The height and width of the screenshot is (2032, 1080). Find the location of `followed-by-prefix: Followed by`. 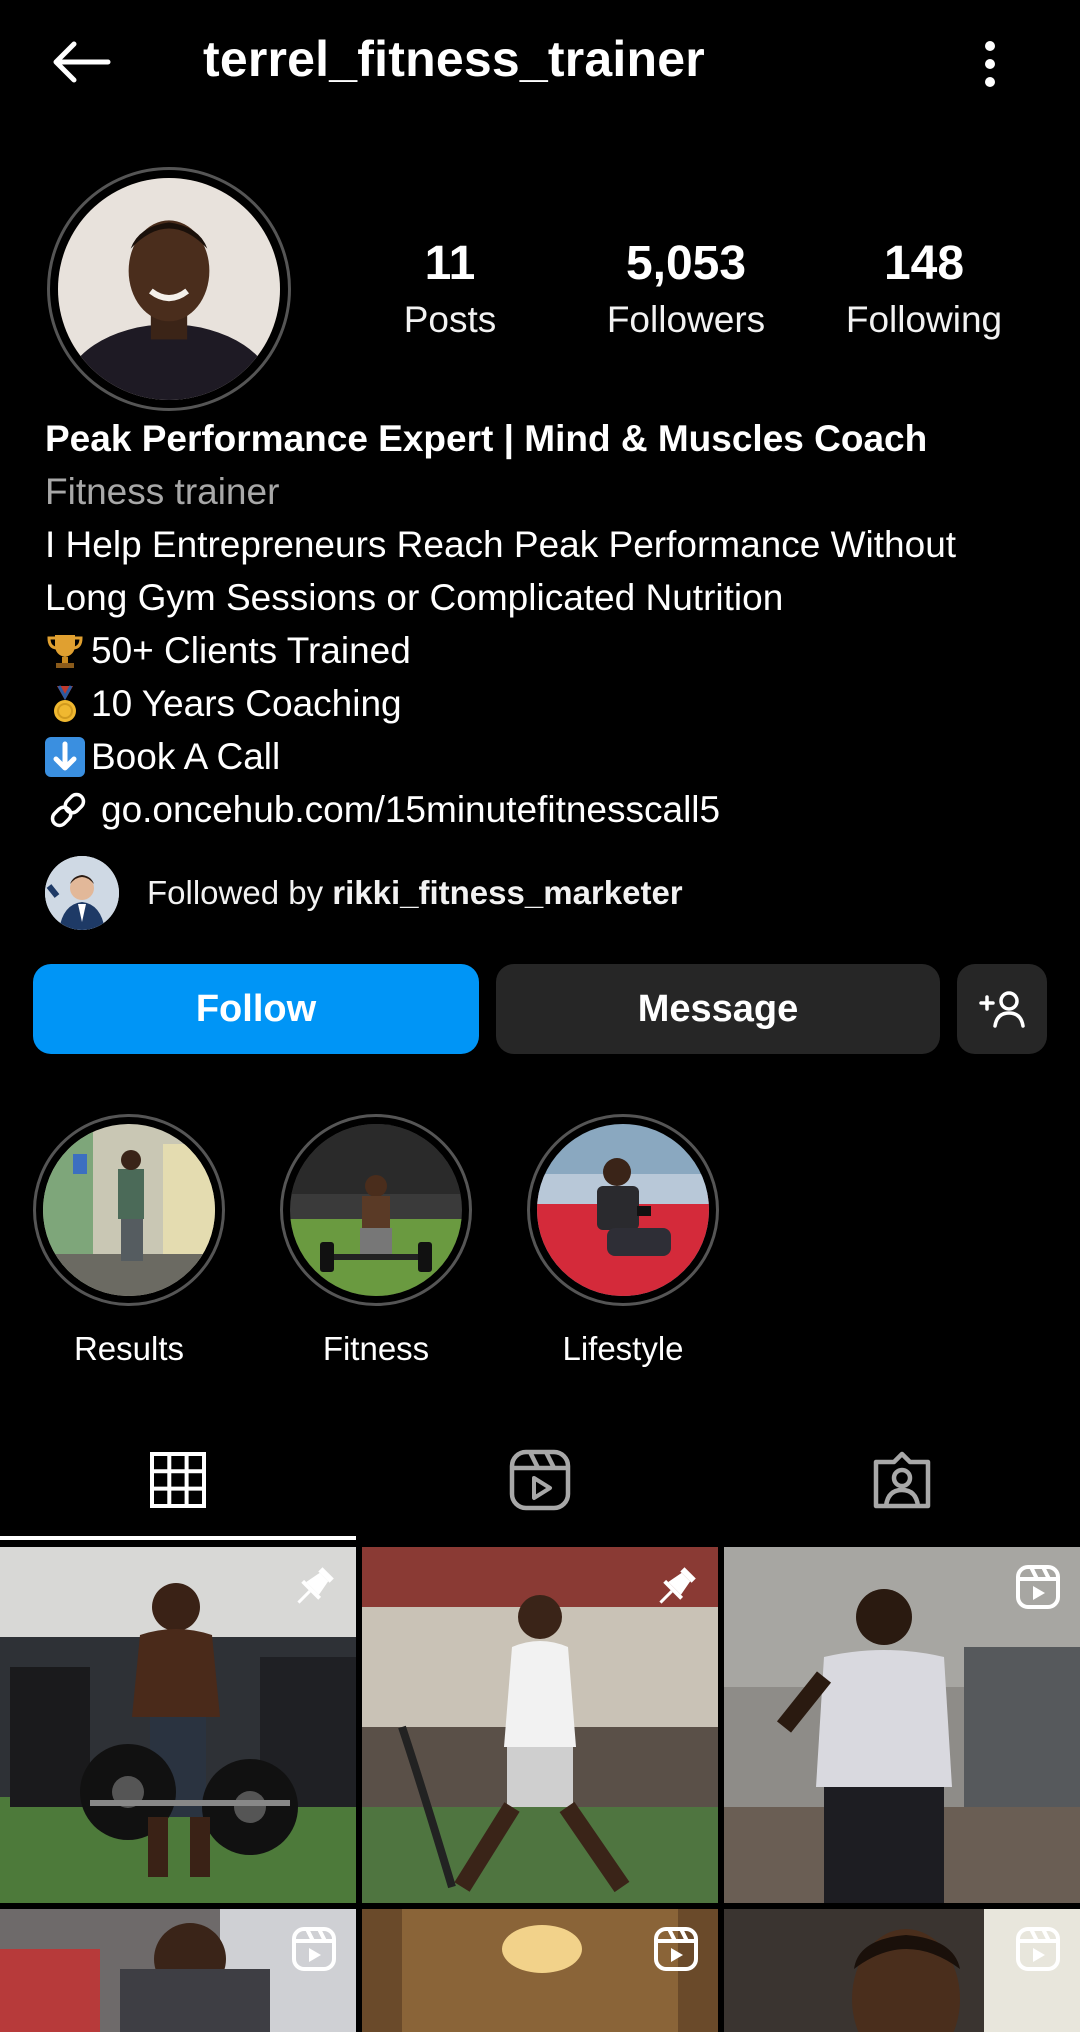

followed-by-prefix: Followed by is located at coordinates (240, 892).